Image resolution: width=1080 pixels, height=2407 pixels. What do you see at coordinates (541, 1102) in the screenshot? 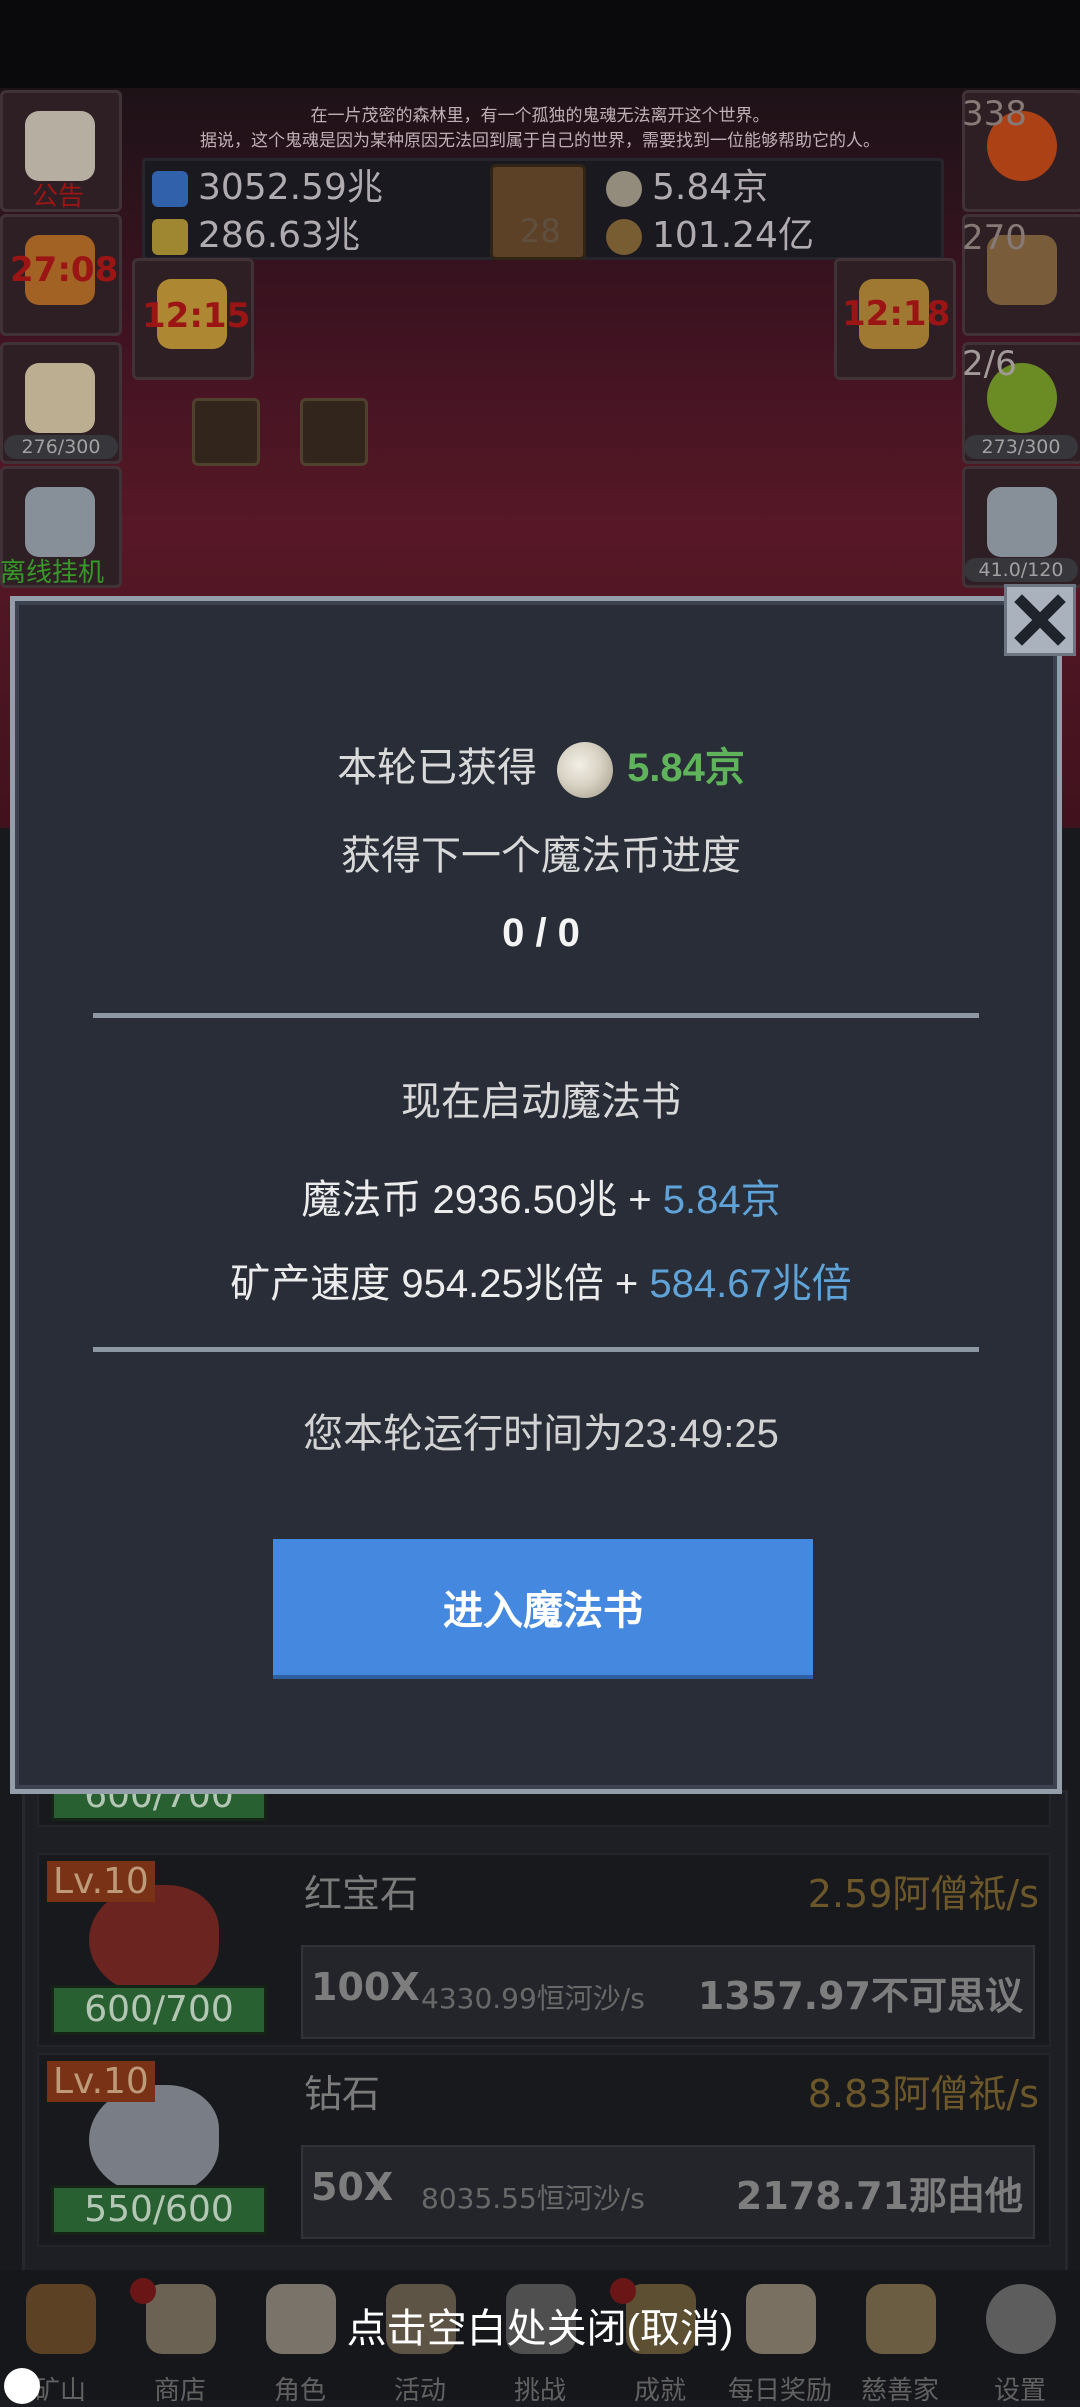
I see `start-label: 现在启动魔法书` at bounding box center [541, 1102].